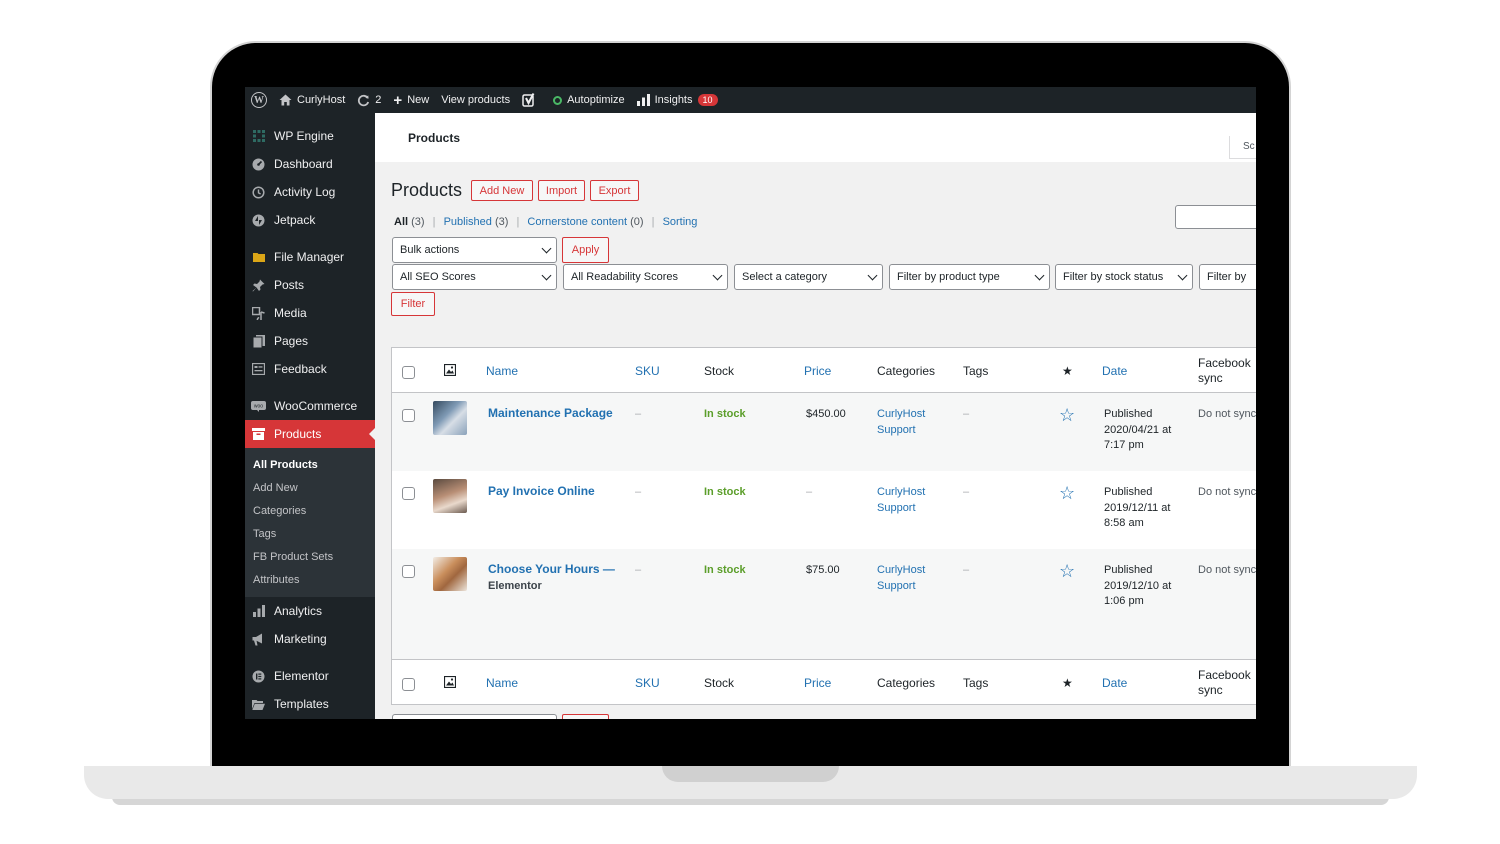 The width and height of the screenshot is (1500, 844). I want to click on sidebar-item-label: Elementor, so click(301, 676).